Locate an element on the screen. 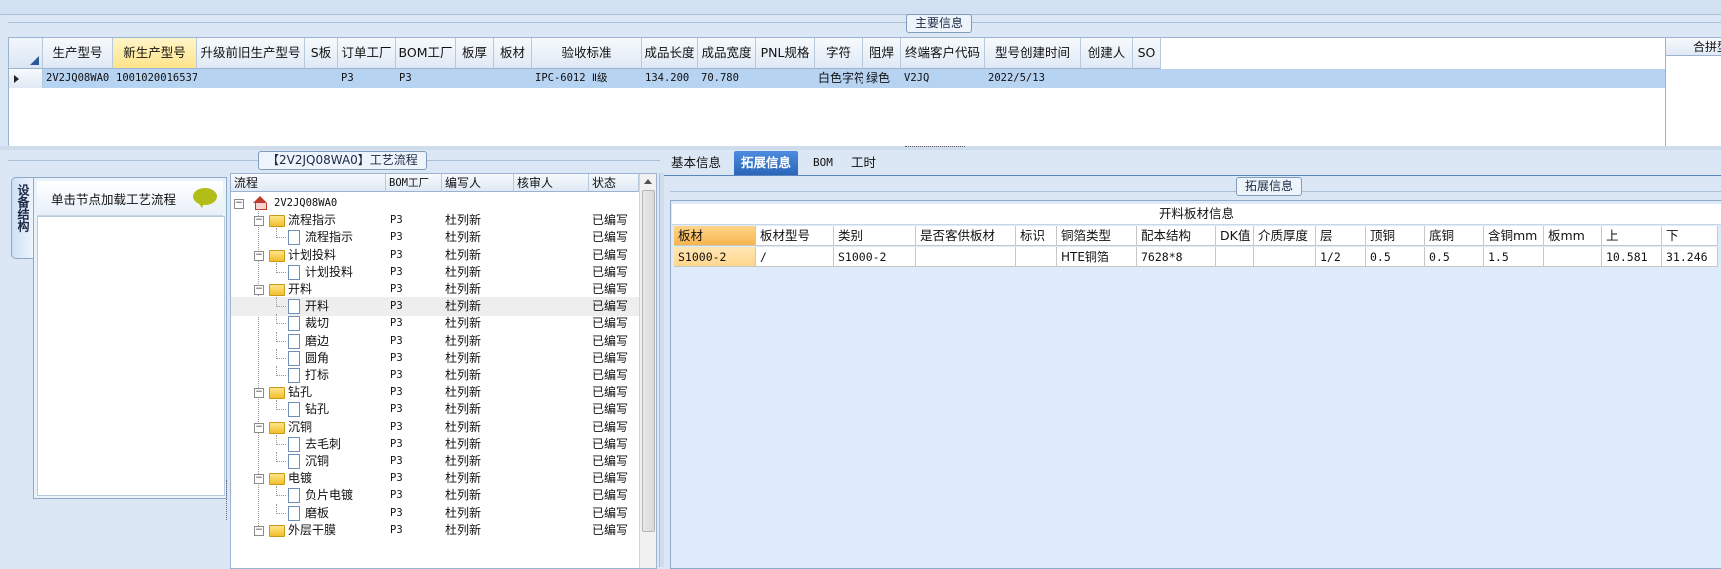 Image resolution: width=1721 pixels, height=569 pixels. material-column-header: DK值 is located at coordinates (1235, 236).